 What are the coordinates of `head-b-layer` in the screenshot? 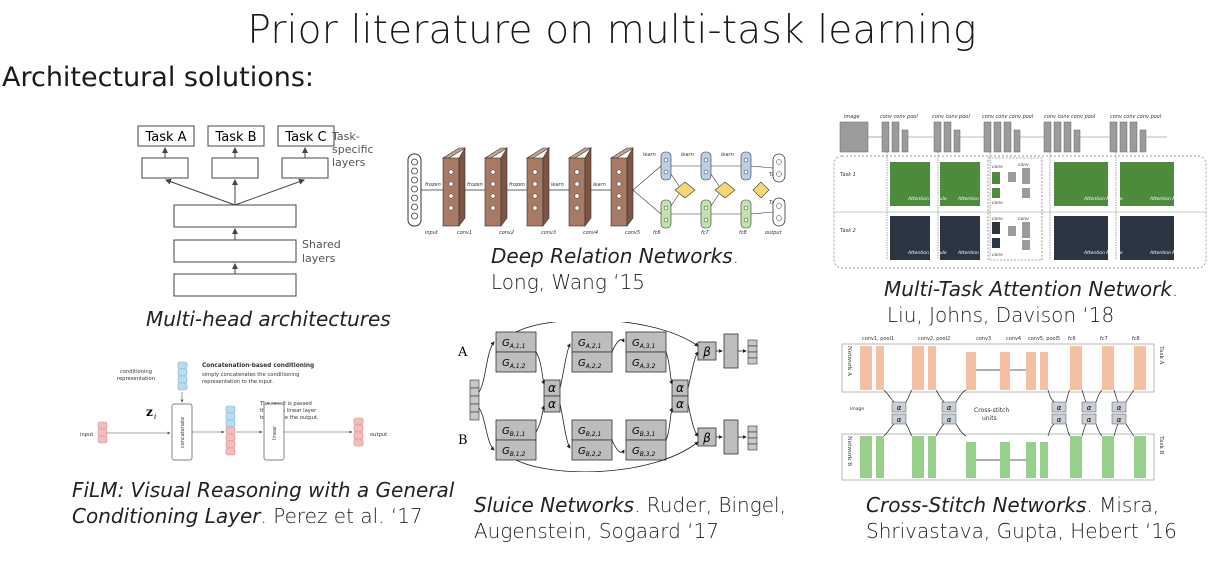 It's located at (235, 168).